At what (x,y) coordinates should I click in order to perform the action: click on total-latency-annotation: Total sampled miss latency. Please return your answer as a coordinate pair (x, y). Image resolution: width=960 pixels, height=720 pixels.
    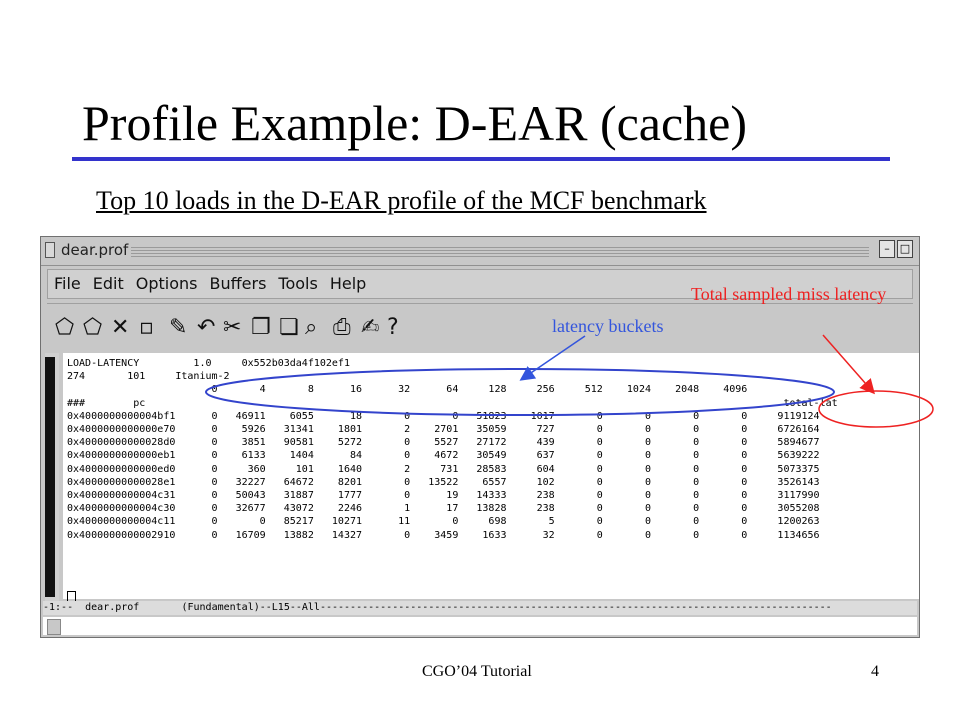
    Looking at the image, I should click on (789, 294).